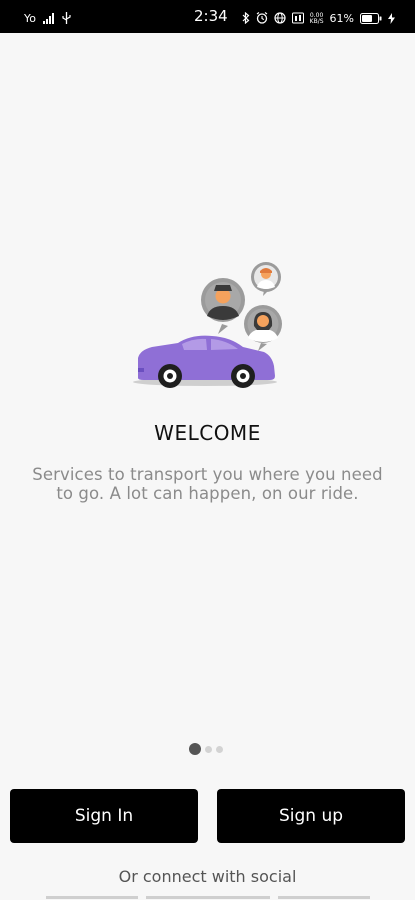  I want to click on network-label: Yo, so click(30, 18).